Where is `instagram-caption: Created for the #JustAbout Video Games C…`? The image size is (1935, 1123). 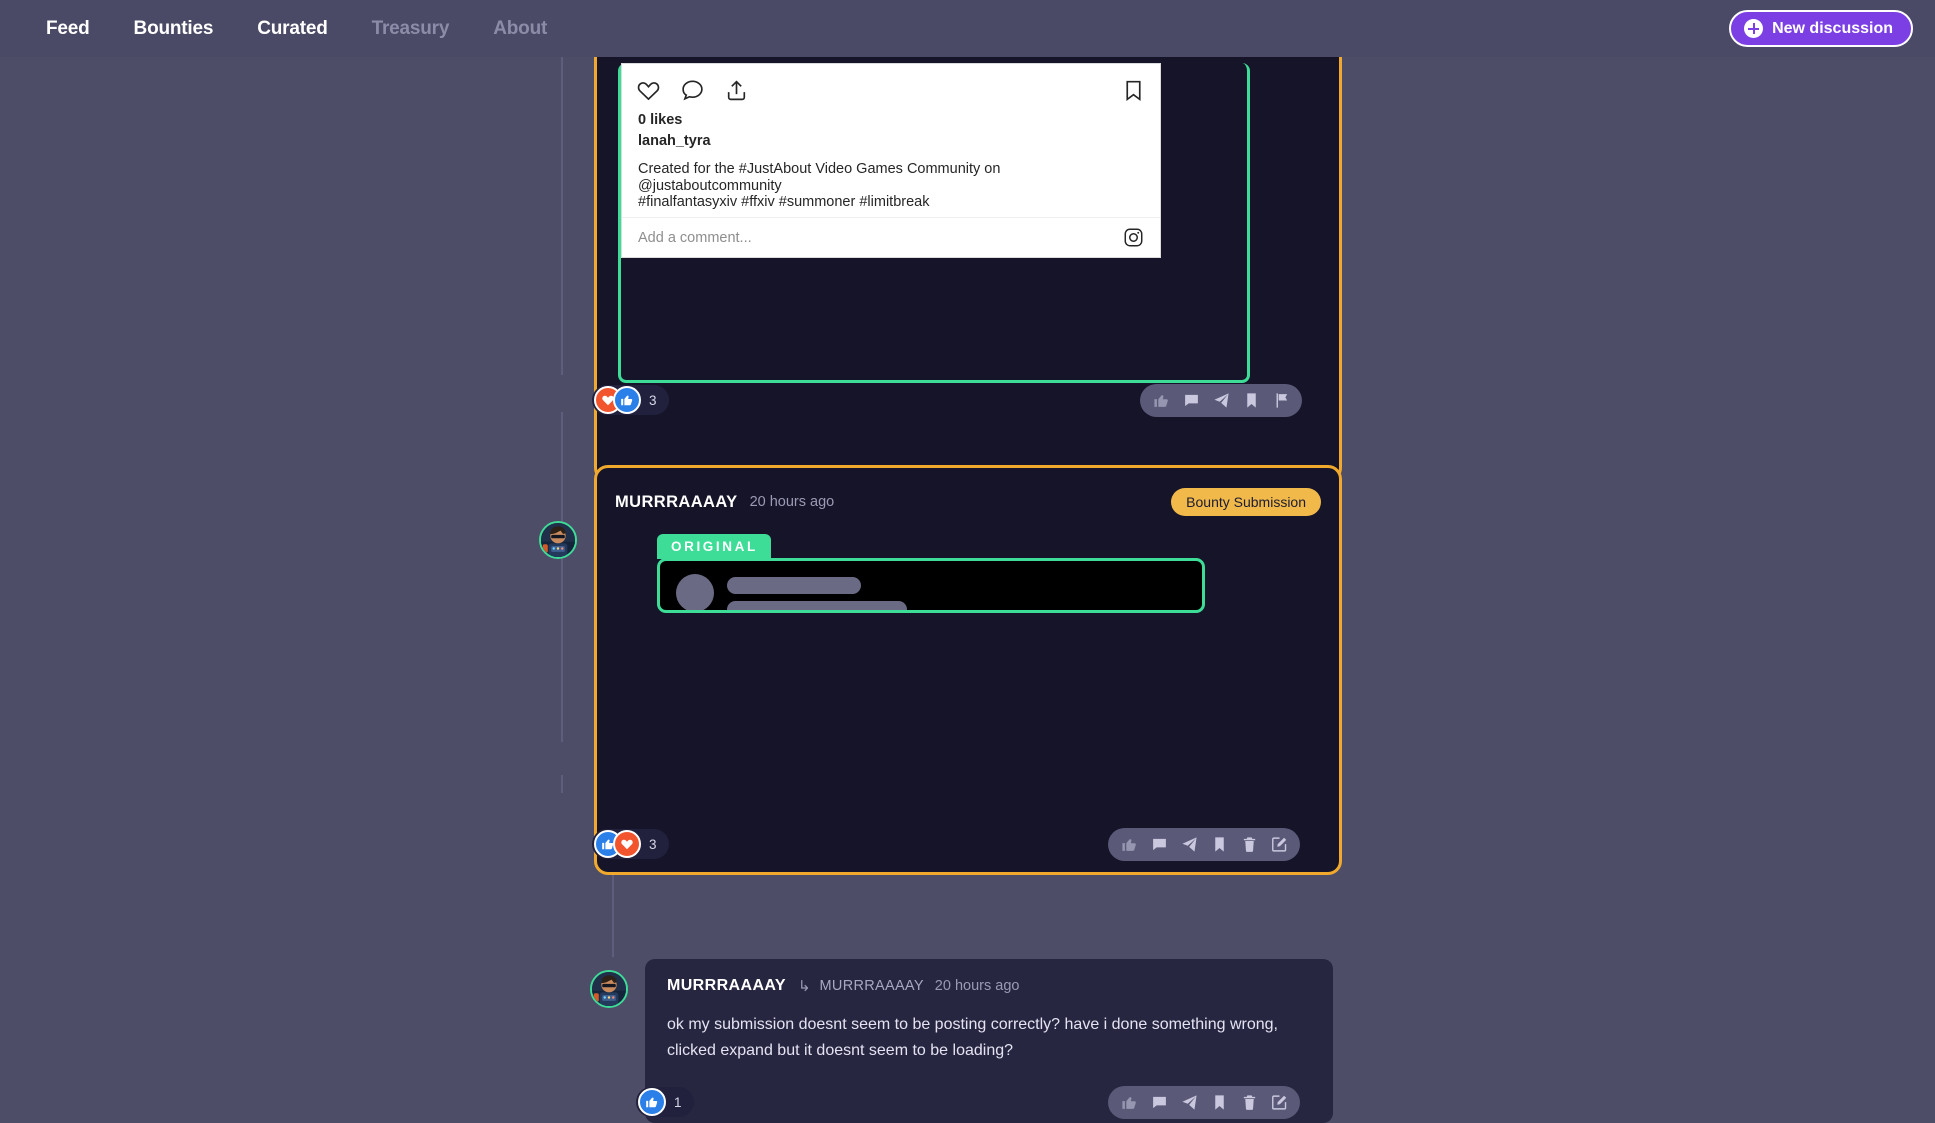
instagram-caption: Created for the #JustAbout Video Games C… is located at coordinates (891, 180).